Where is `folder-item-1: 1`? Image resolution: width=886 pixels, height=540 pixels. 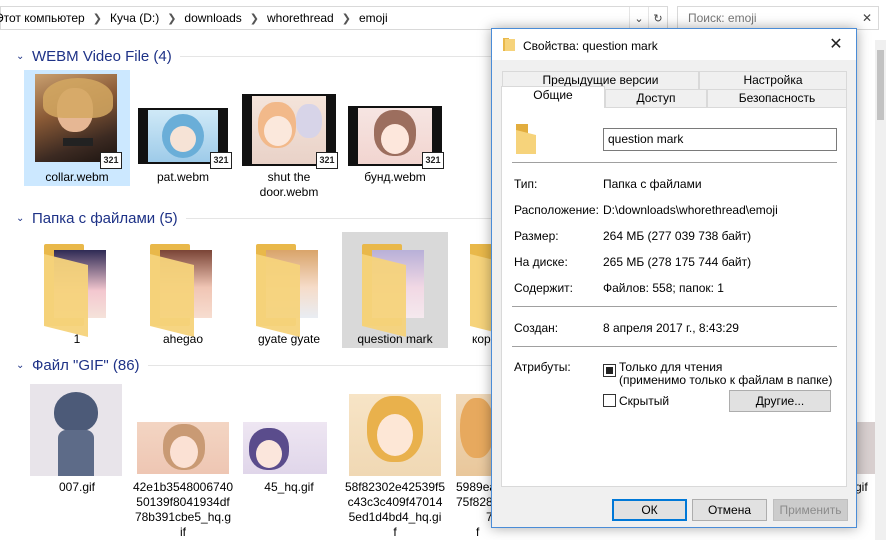
folder-item-1: 1 is located at coordinates (77, 290).